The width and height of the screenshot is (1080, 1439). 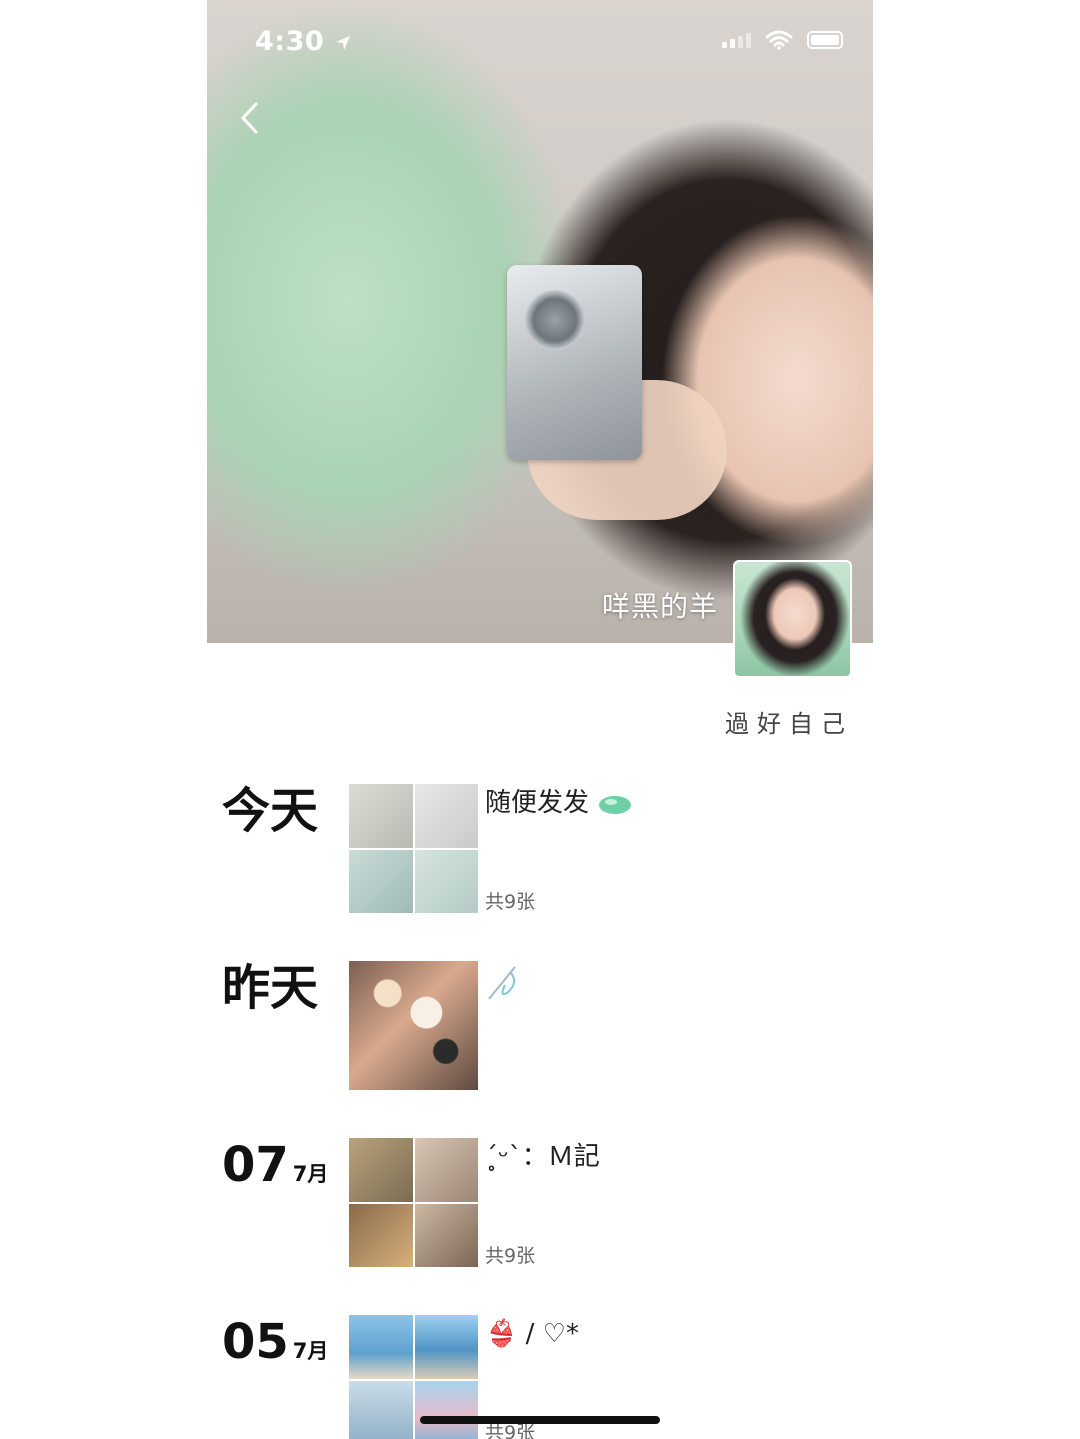 I want to click on entry-date: 昨天, so click(x=270, y=988).